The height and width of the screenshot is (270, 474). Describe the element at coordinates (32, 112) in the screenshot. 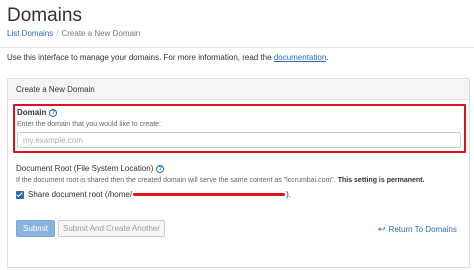

I see `domain-label: Domain` at that location.